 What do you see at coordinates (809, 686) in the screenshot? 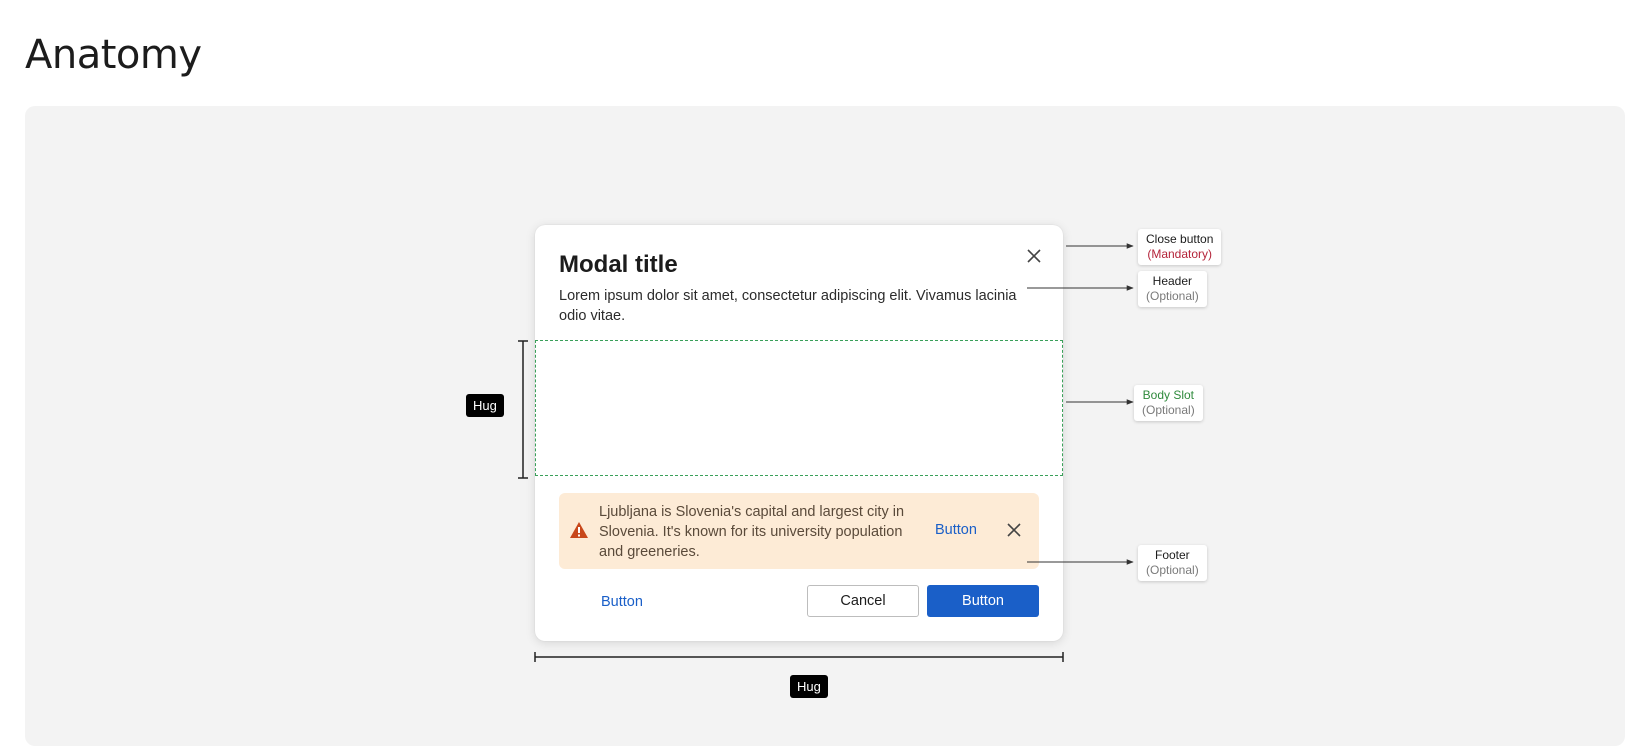
I see `horizontal-hug-label: Hug` at bounding box center [809, 686].